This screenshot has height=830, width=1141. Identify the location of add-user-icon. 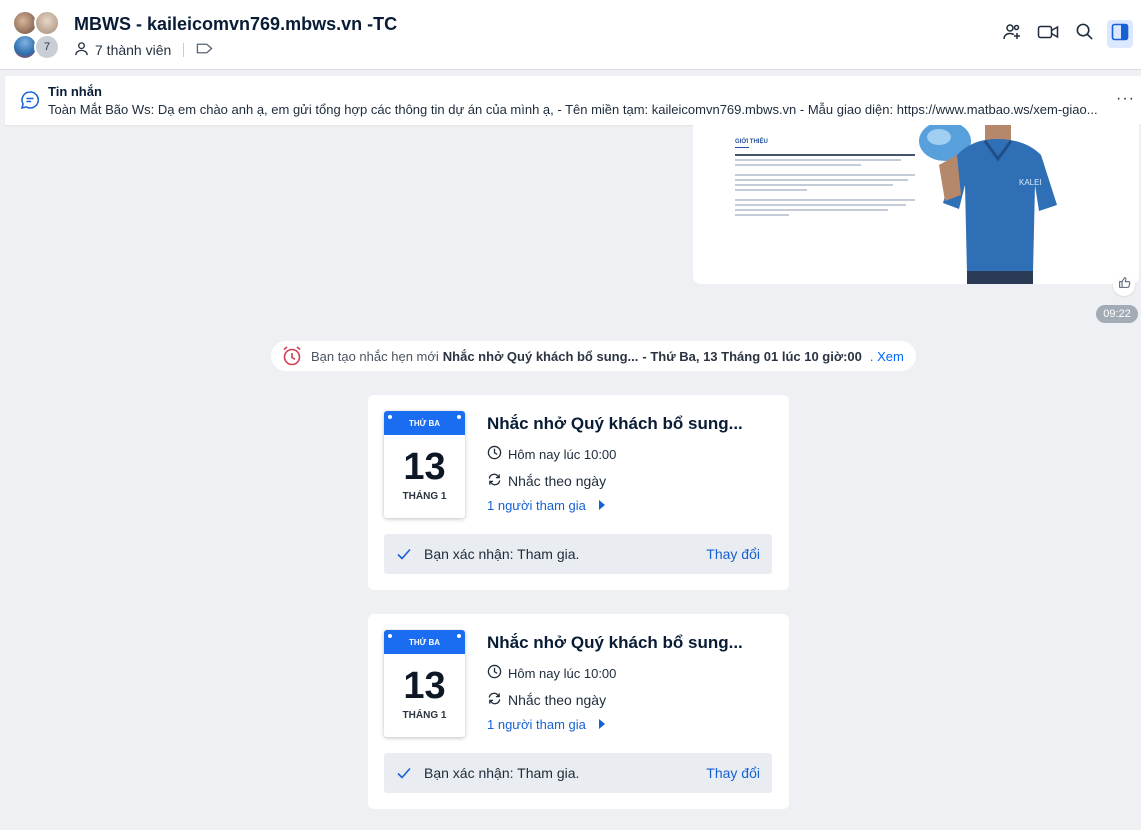
(1012, 34).